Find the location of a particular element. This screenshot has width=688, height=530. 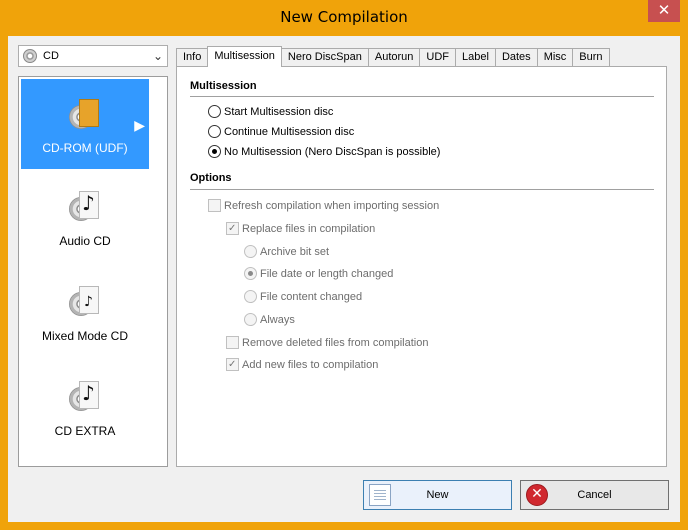

file-date-option: File date or length changed is located at coordinates (318, 273).